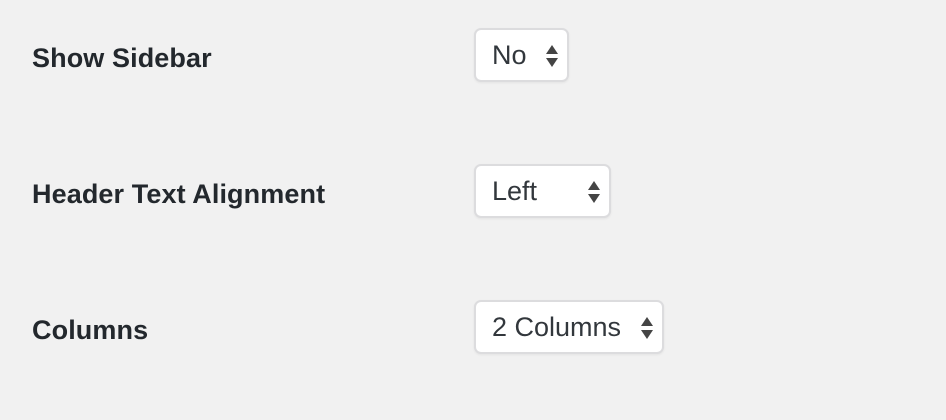  What do you see at coordinates (515, 191) in the screenshot?
I see `header-text-alignment-selected-value: Left` at bounding box center [515, 191].